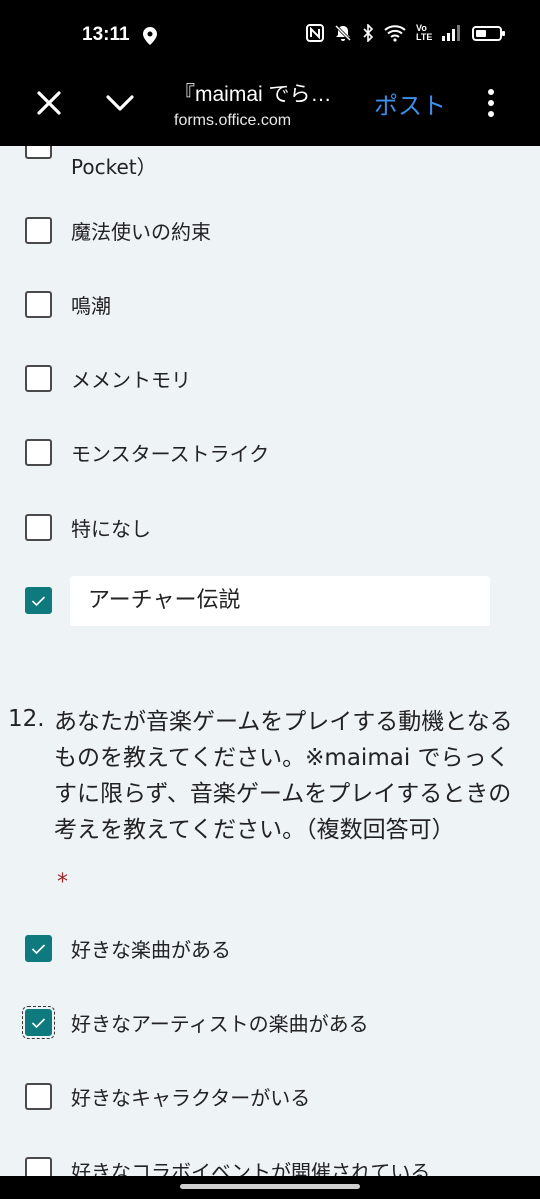 This screenshot has width=540, height=1199. Describe the element at coordinates (424, 32) in the screenshot. I see `network-type: Vo LTE` at that location.